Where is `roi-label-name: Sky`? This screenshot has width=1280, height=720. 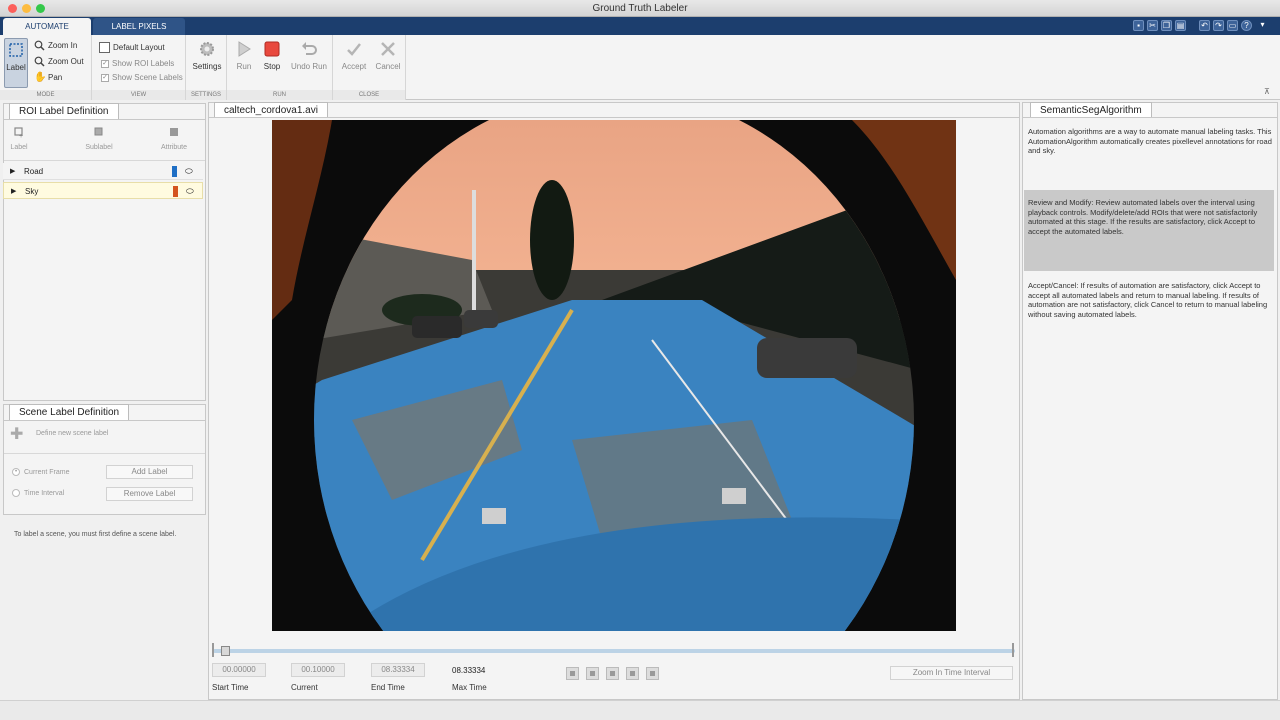
roi-label-name: Sky is located at coordinates (32, 191).